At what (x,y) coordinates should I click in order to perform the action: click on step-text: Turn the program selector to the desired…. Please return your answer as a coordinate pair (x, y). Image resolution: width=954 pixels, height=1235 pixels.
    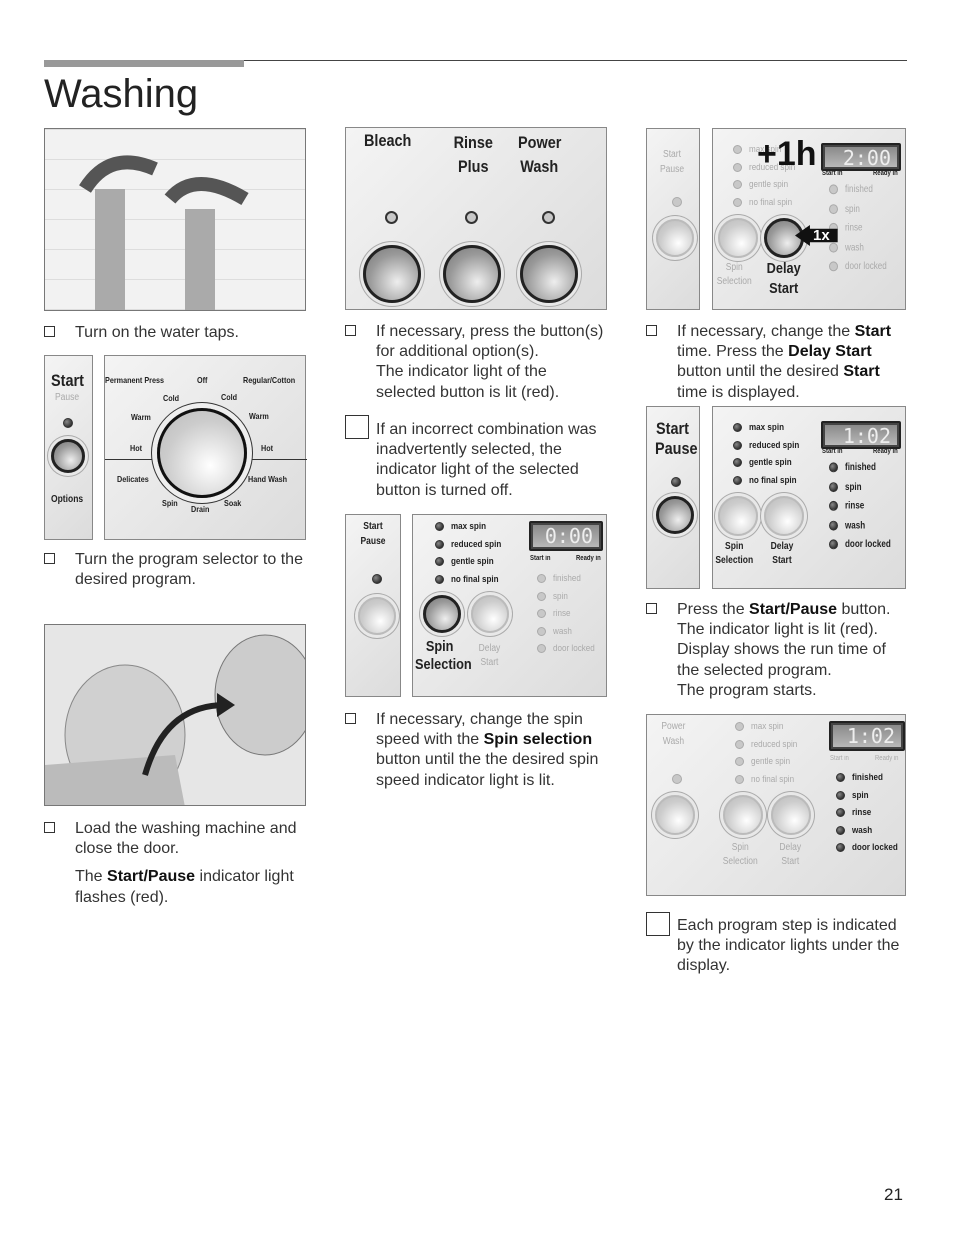
    Looking at the image, I should click on (189, 570).